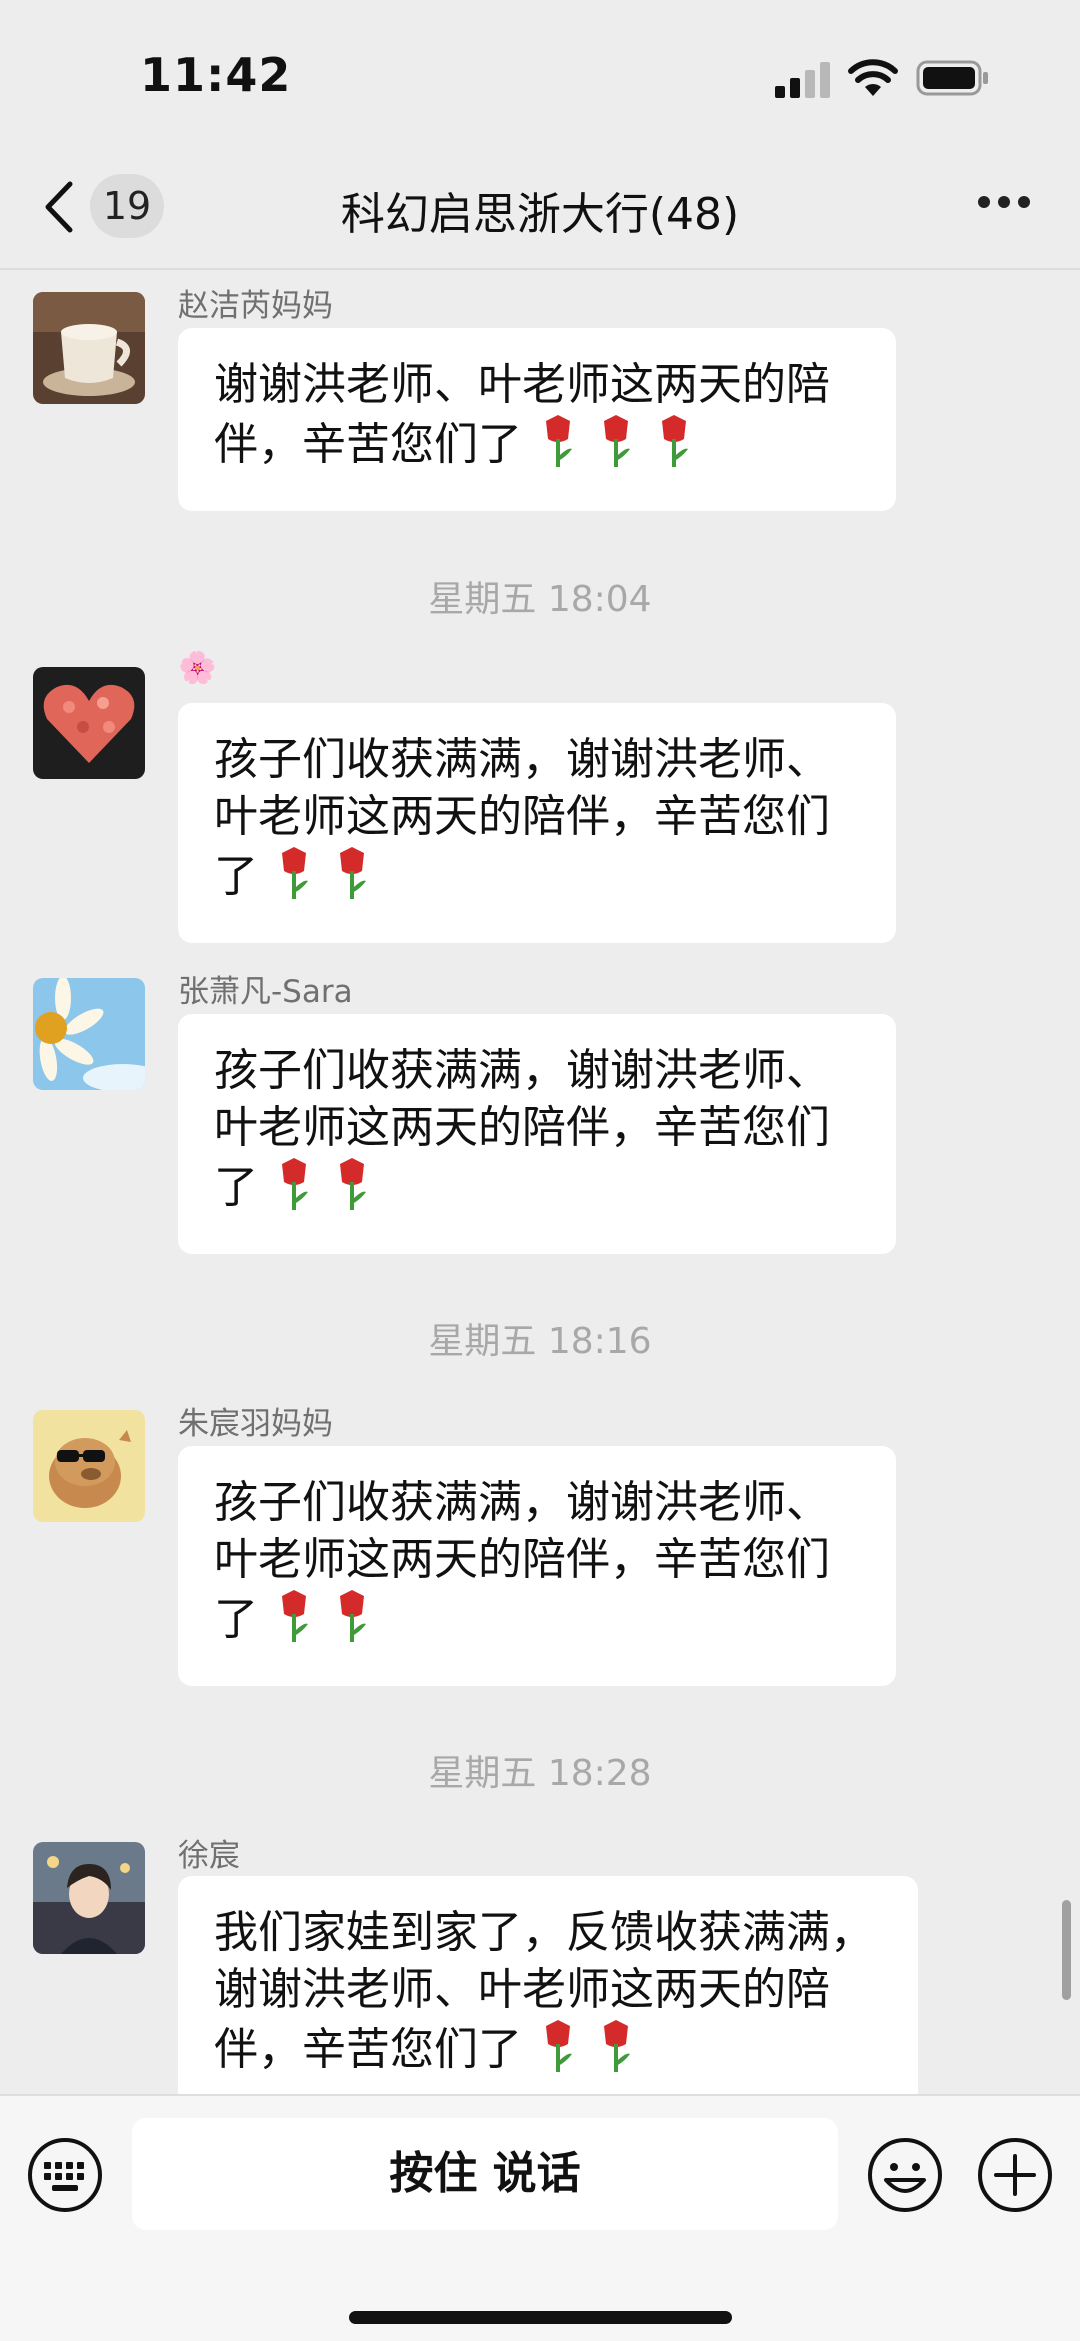 The width and height of the screenshot is (1080, 2341). I want to click on battery-icon, so click(952, 78).